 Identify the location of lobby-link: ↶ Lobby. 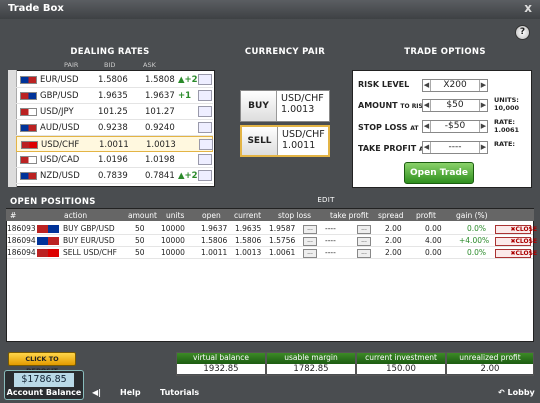
(516, 392).